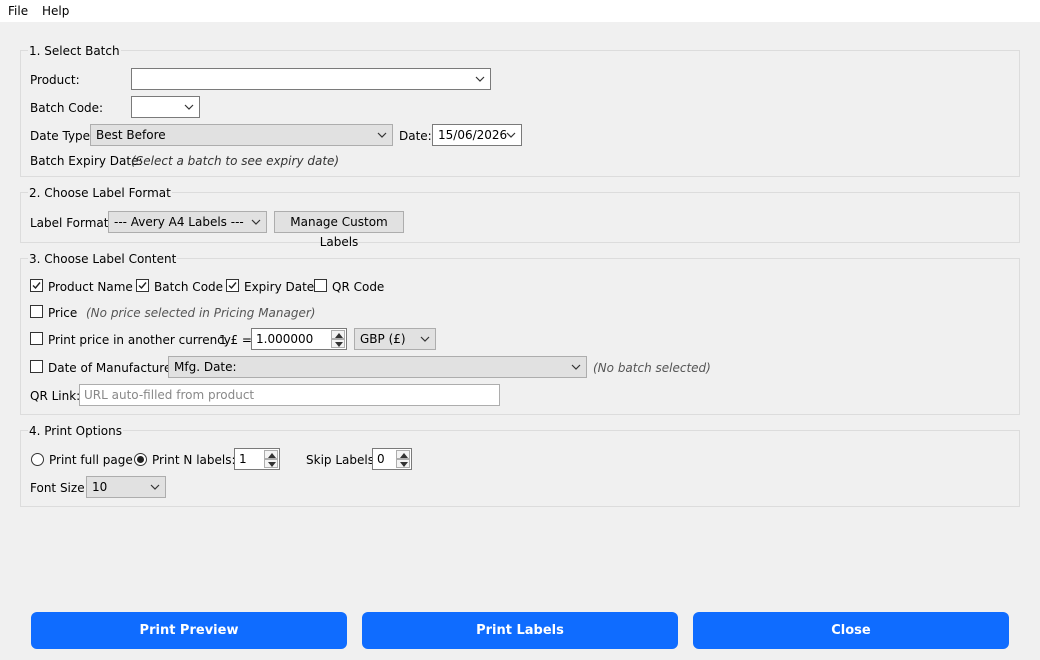  What do you see at coordinates (377, 367) in the screenshot?
I see `manufacture-dropdown: Mfg. Date:` at bounding box center [377, 367].